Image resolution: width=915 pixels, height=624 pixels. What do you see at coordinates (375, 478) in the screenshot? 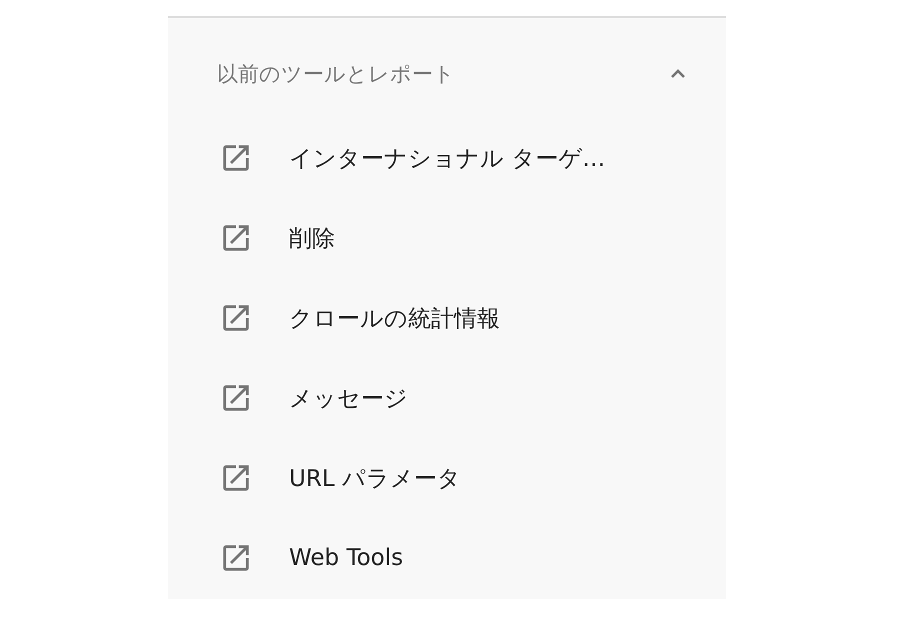
I see `menu-item: URL パラメータ` at bounding box center [375, 478].